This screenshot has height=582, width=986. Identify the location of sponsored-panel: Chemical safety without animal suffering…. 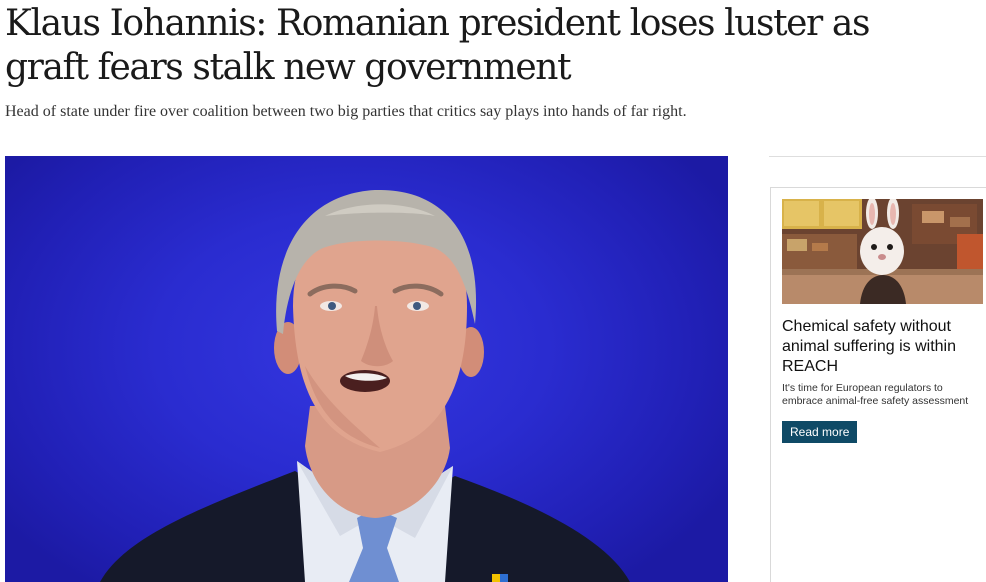
(878, 384).